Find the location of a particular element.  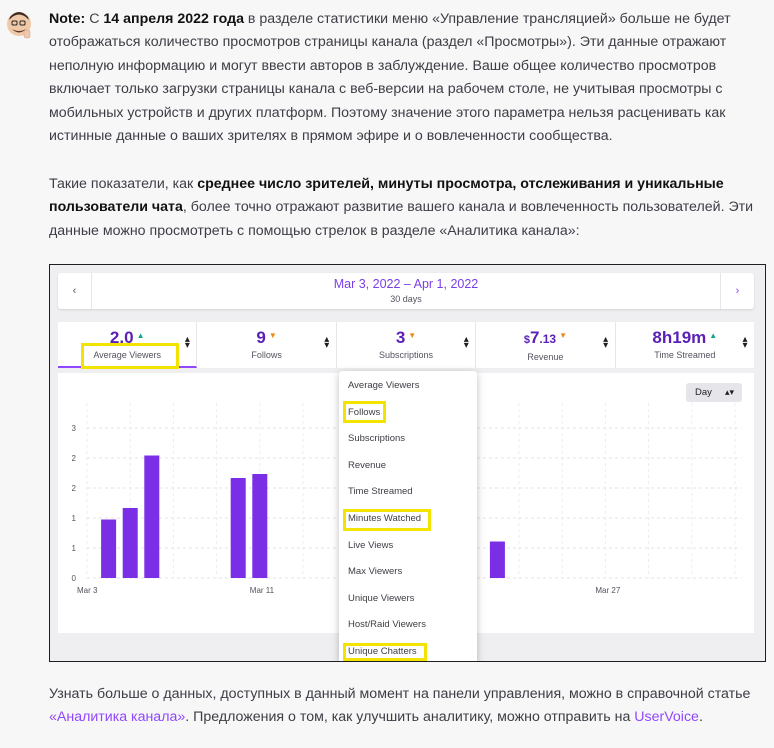

dropdown-item: Minutes Watched is located at coordinates (384, 518).